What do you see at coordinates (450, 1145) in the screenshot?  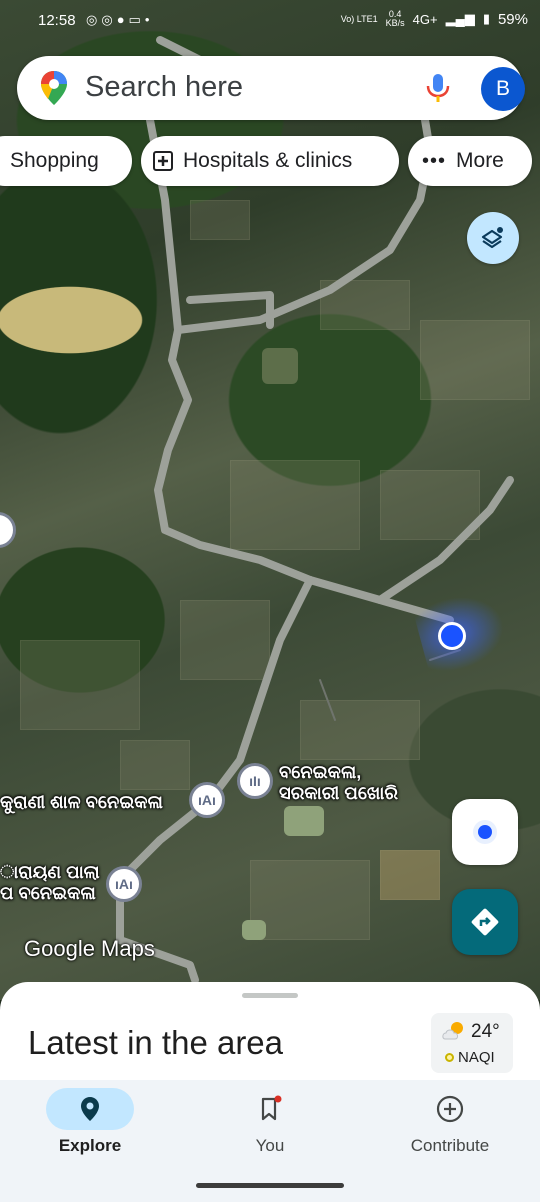 I see `nav-label: Contribute` at bounding box center [450, 1145].